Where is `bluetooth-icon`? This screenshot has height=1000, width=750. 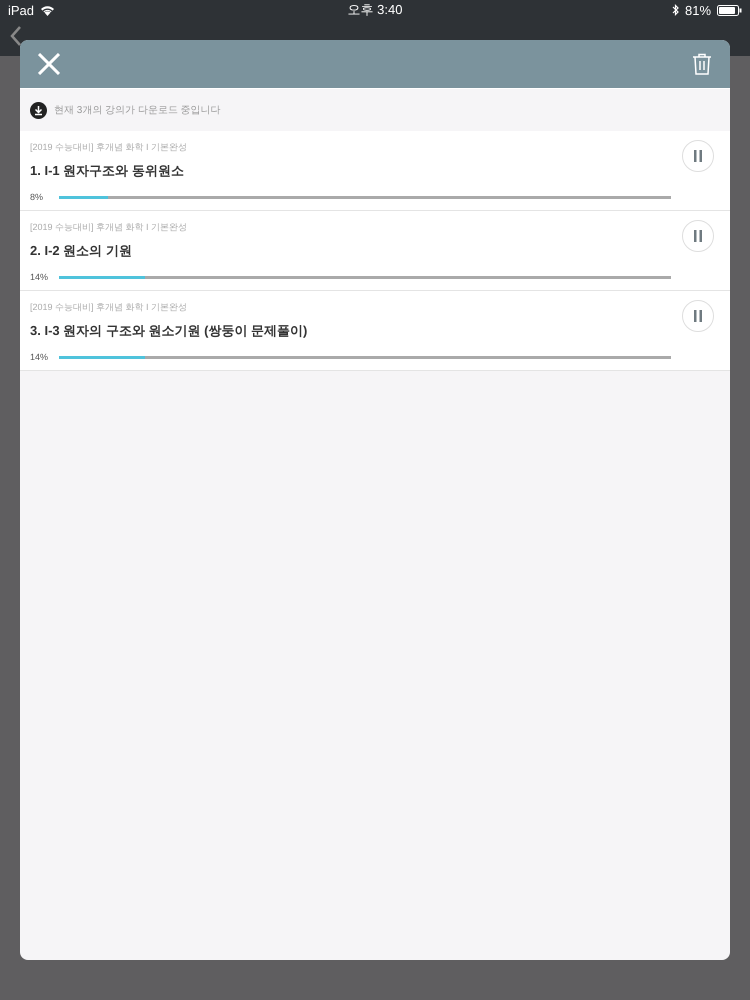 bluetooth-icon is located at coordinates (675, 10).